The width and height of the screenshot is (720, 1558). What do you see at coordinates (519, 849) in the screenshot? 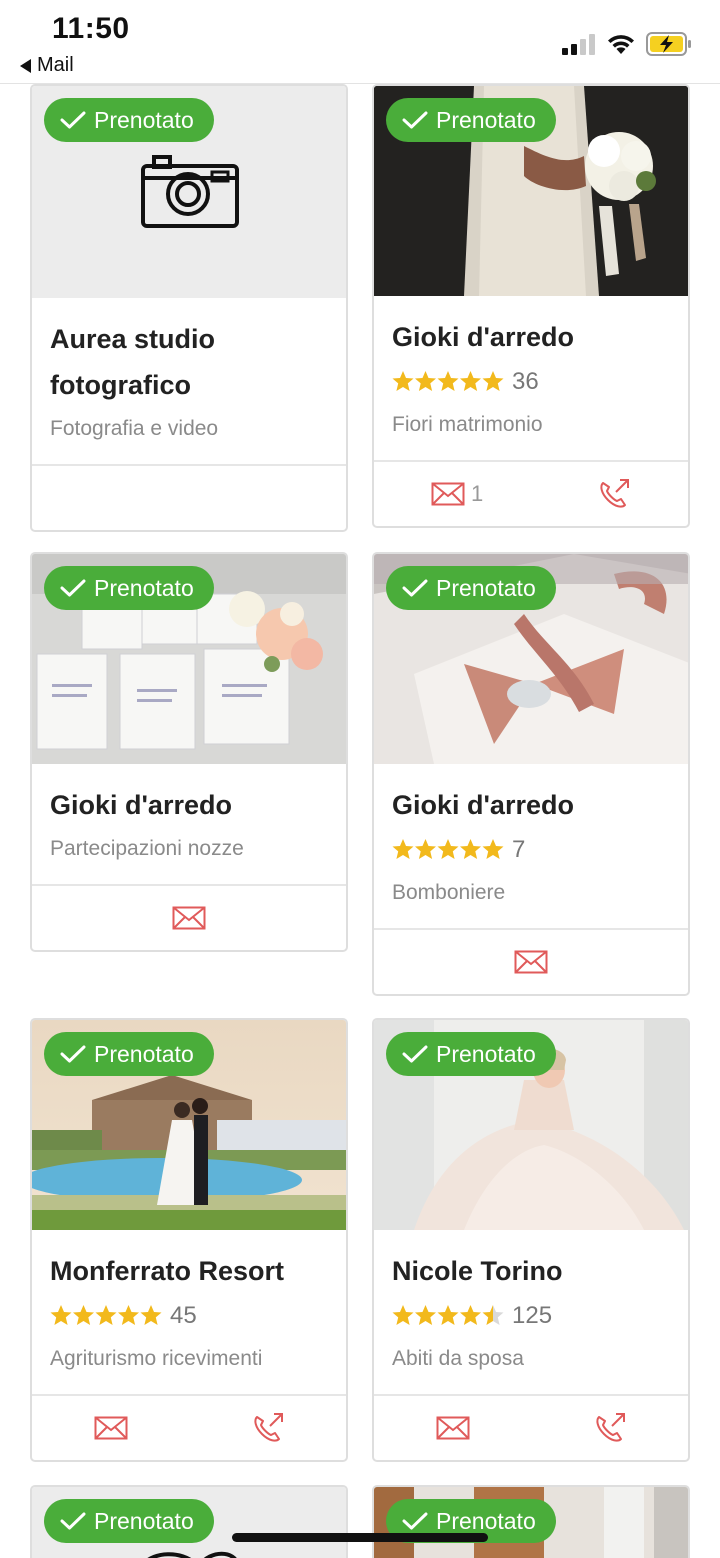
I see `review-count: 7` at bounding box center [519, 849].